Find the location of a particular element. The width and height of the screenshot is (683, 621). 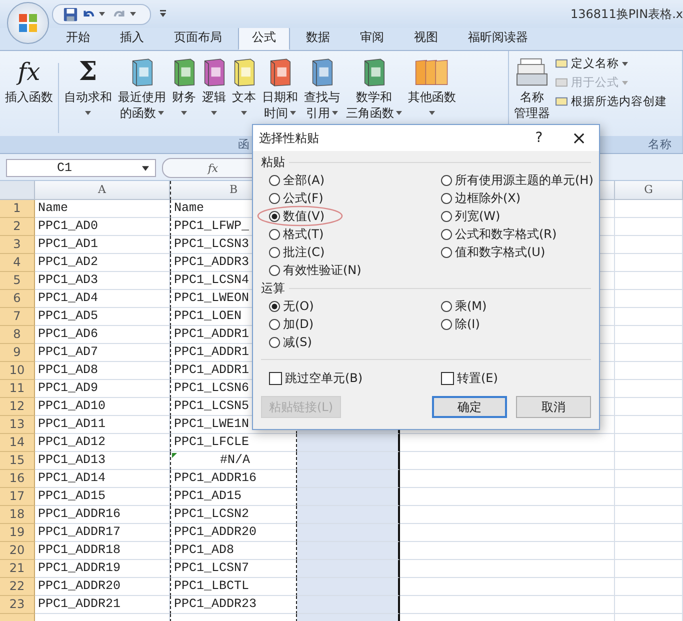

table-cell: PPC1_AD4 is located at coordinates (102, 299).